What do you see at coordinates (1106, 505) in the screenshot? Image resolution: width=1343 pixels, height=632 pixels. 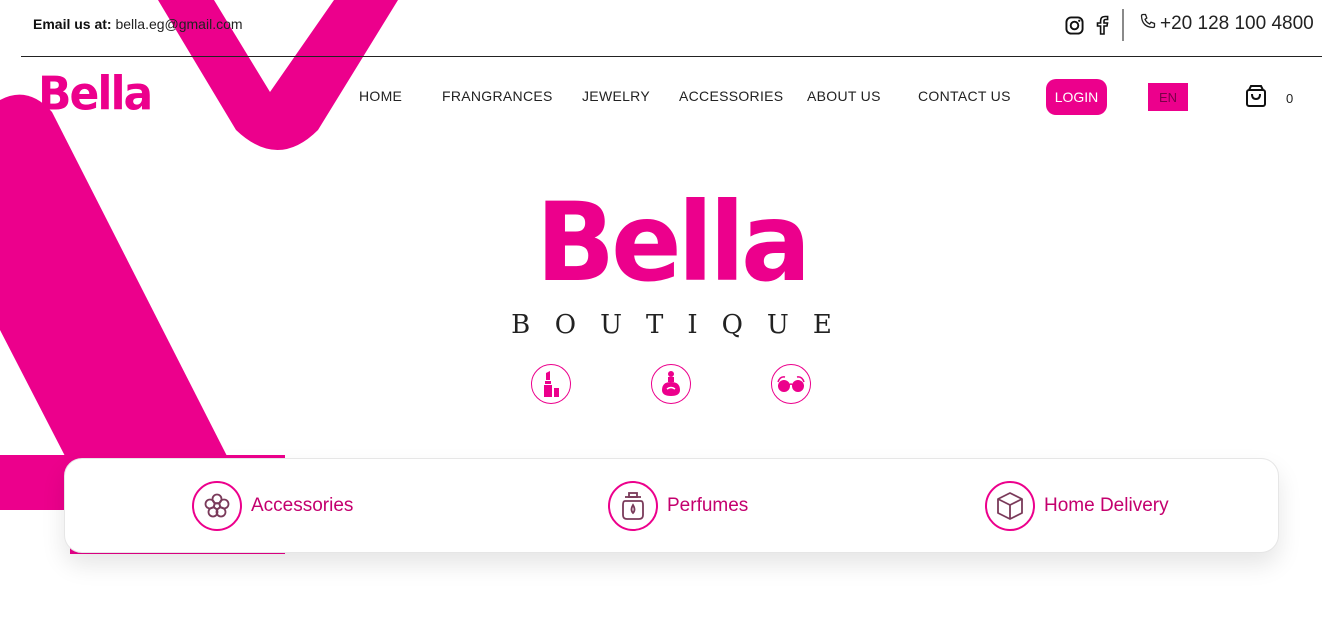 I see `feature-label: Home Delivery` at bounding box center [1106, 505].